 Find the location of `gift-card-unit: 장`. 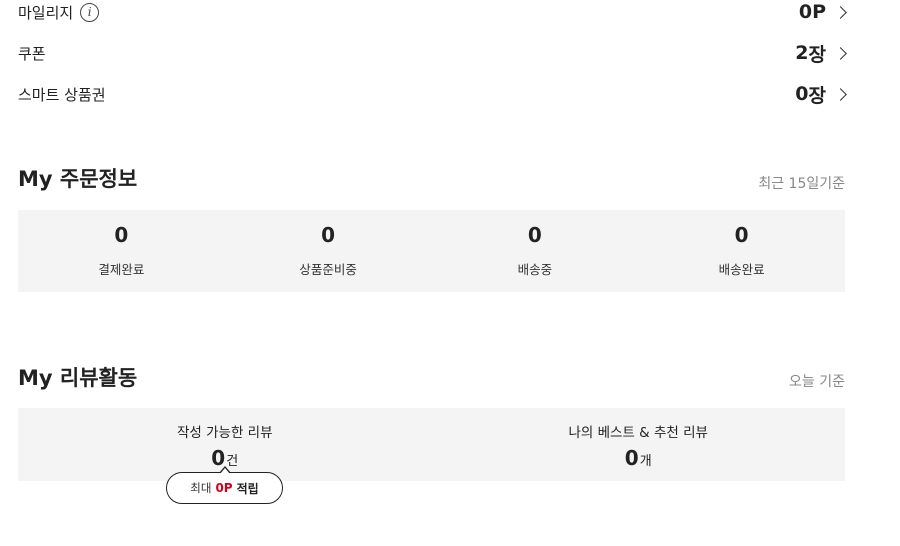

gift-card-unit: 장 is located at coordinates (817, 95).